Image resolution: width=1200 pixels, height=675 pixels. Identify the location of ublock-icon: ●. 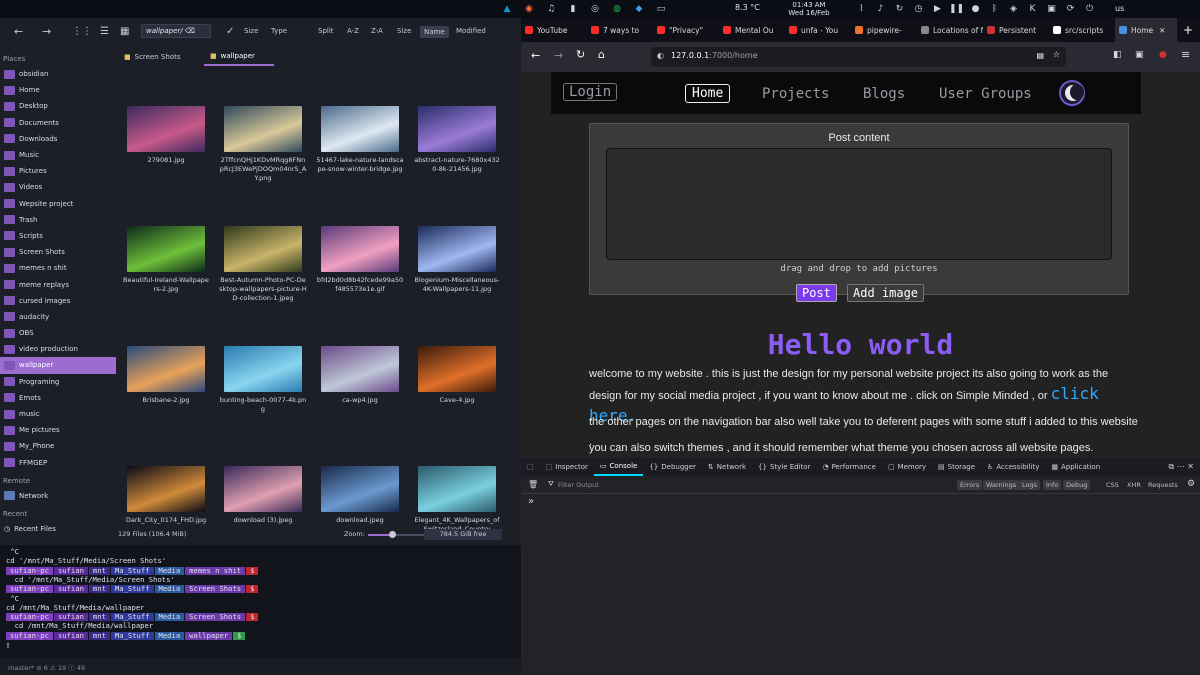
(1163, 55).